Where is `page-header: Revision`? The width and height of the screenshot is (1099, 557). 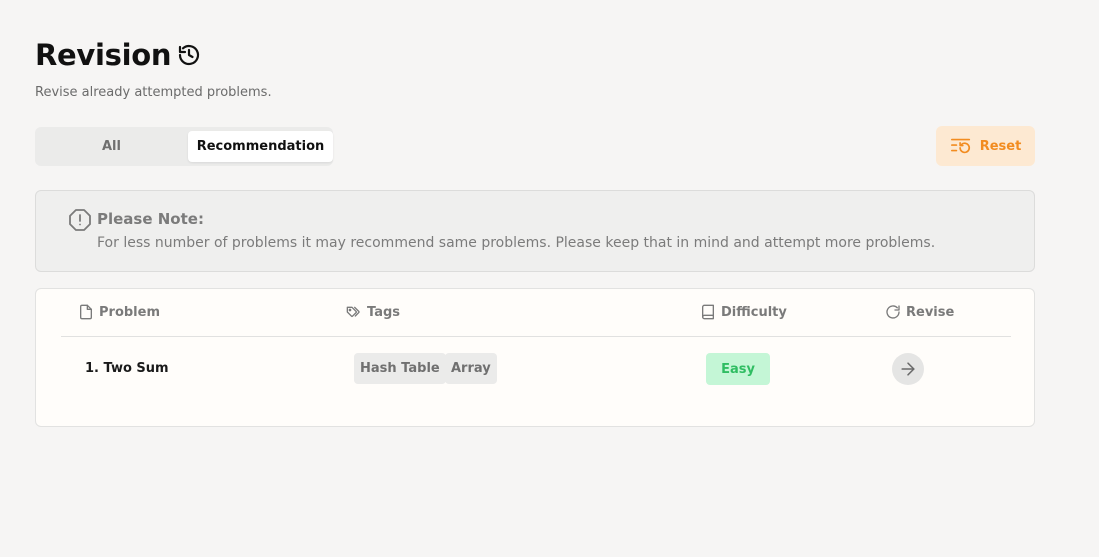
page-header: Revision is located at coordinates (118, 55).